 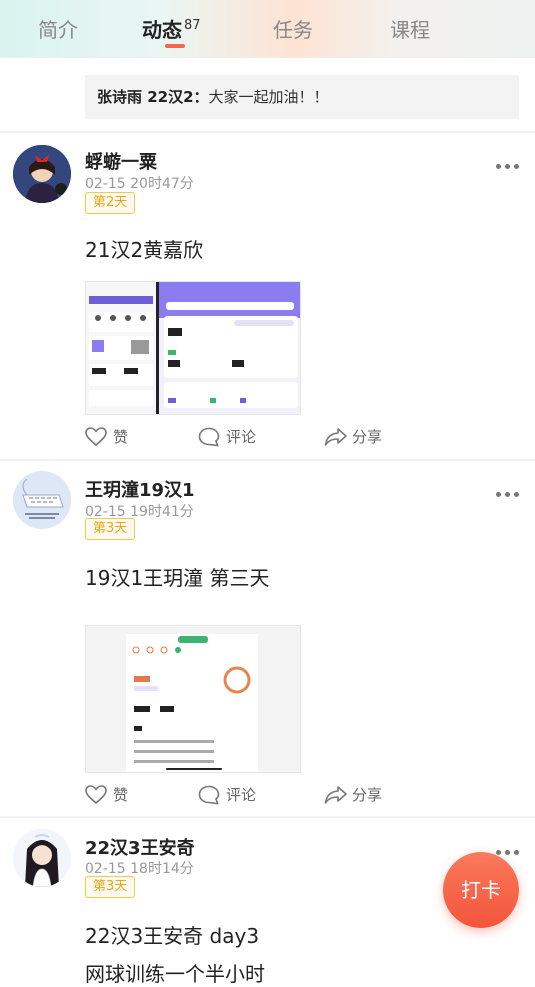 I want to click on post-text: 21汉2黄嘉欣, so click(x=144, y=250).